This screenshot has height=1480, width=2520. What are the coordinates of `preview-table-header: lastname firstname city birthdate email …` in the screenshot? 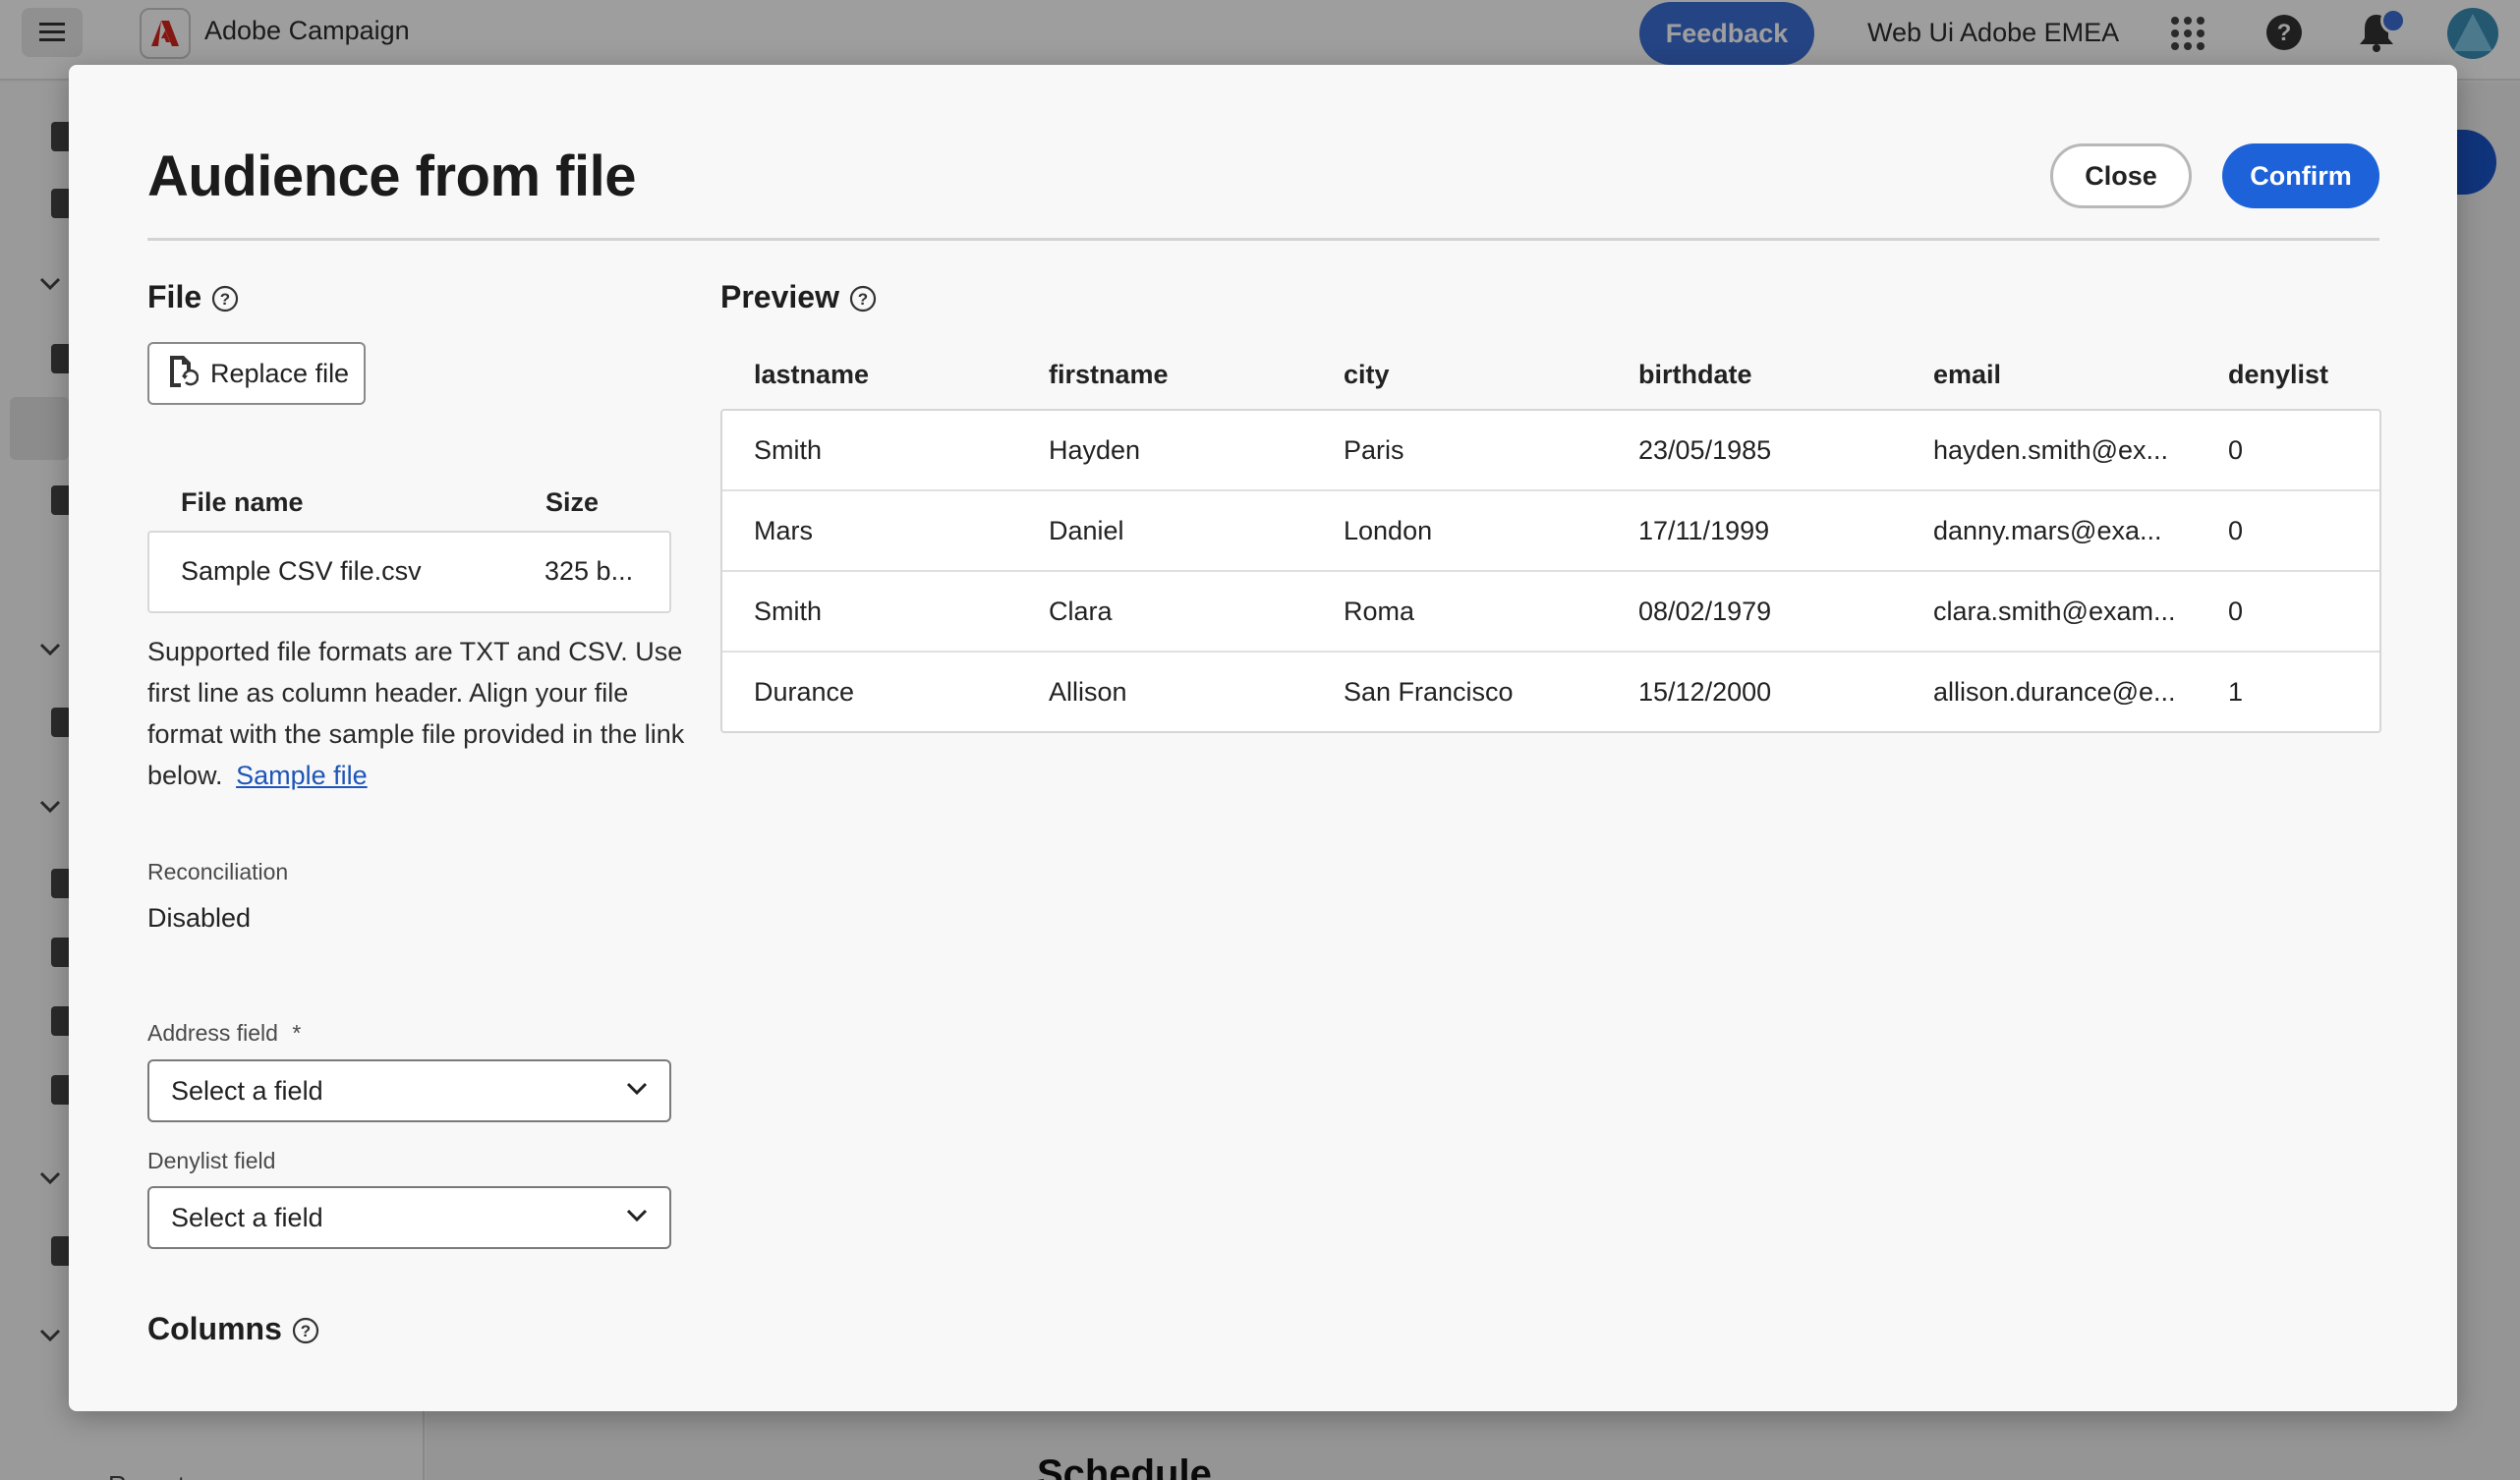 It's located at (1550, 376).